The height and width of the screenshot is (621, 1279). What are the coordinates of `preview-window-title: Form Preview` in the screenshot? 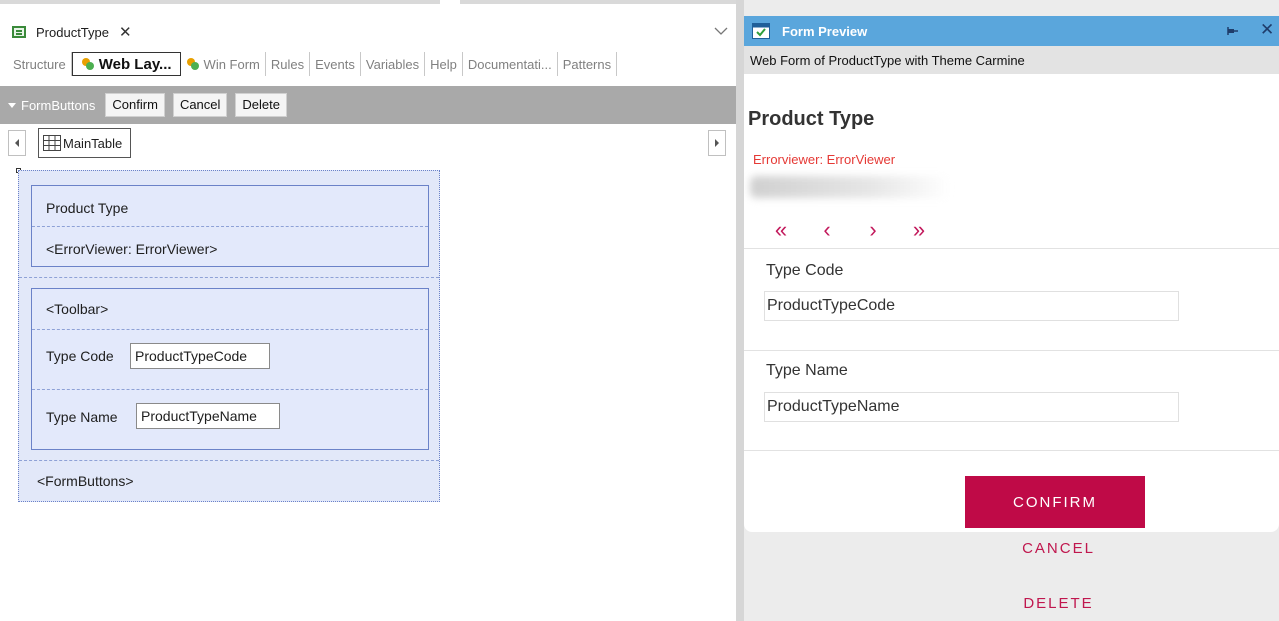 It's located at (825, 31).